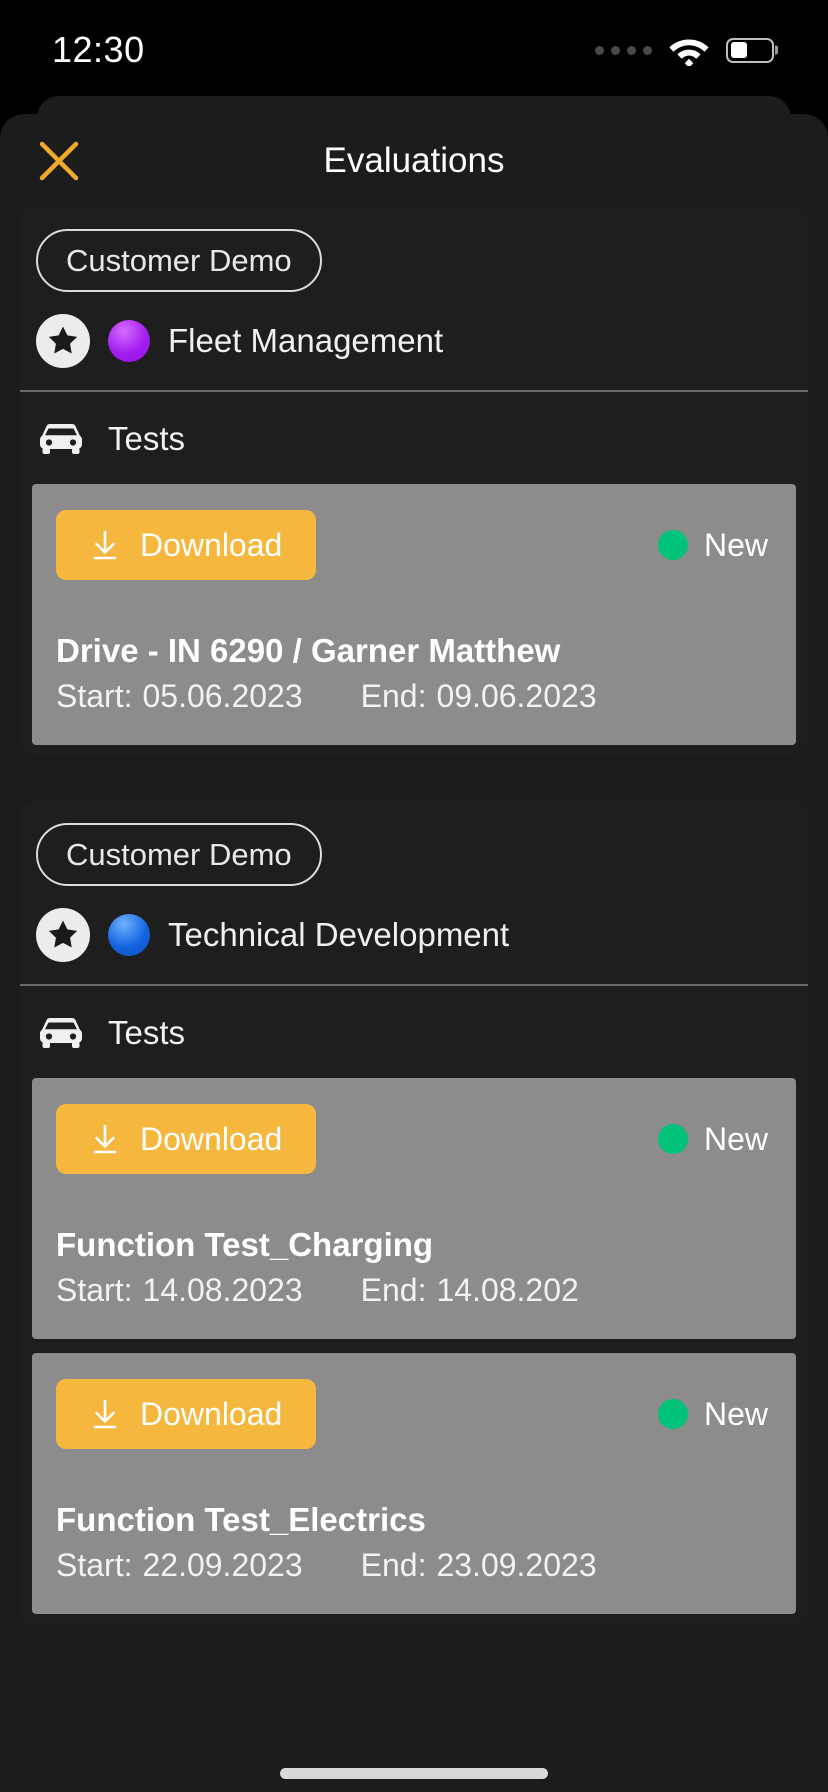  I want to click on group-category-row: Technical Development, so click(414, 935).